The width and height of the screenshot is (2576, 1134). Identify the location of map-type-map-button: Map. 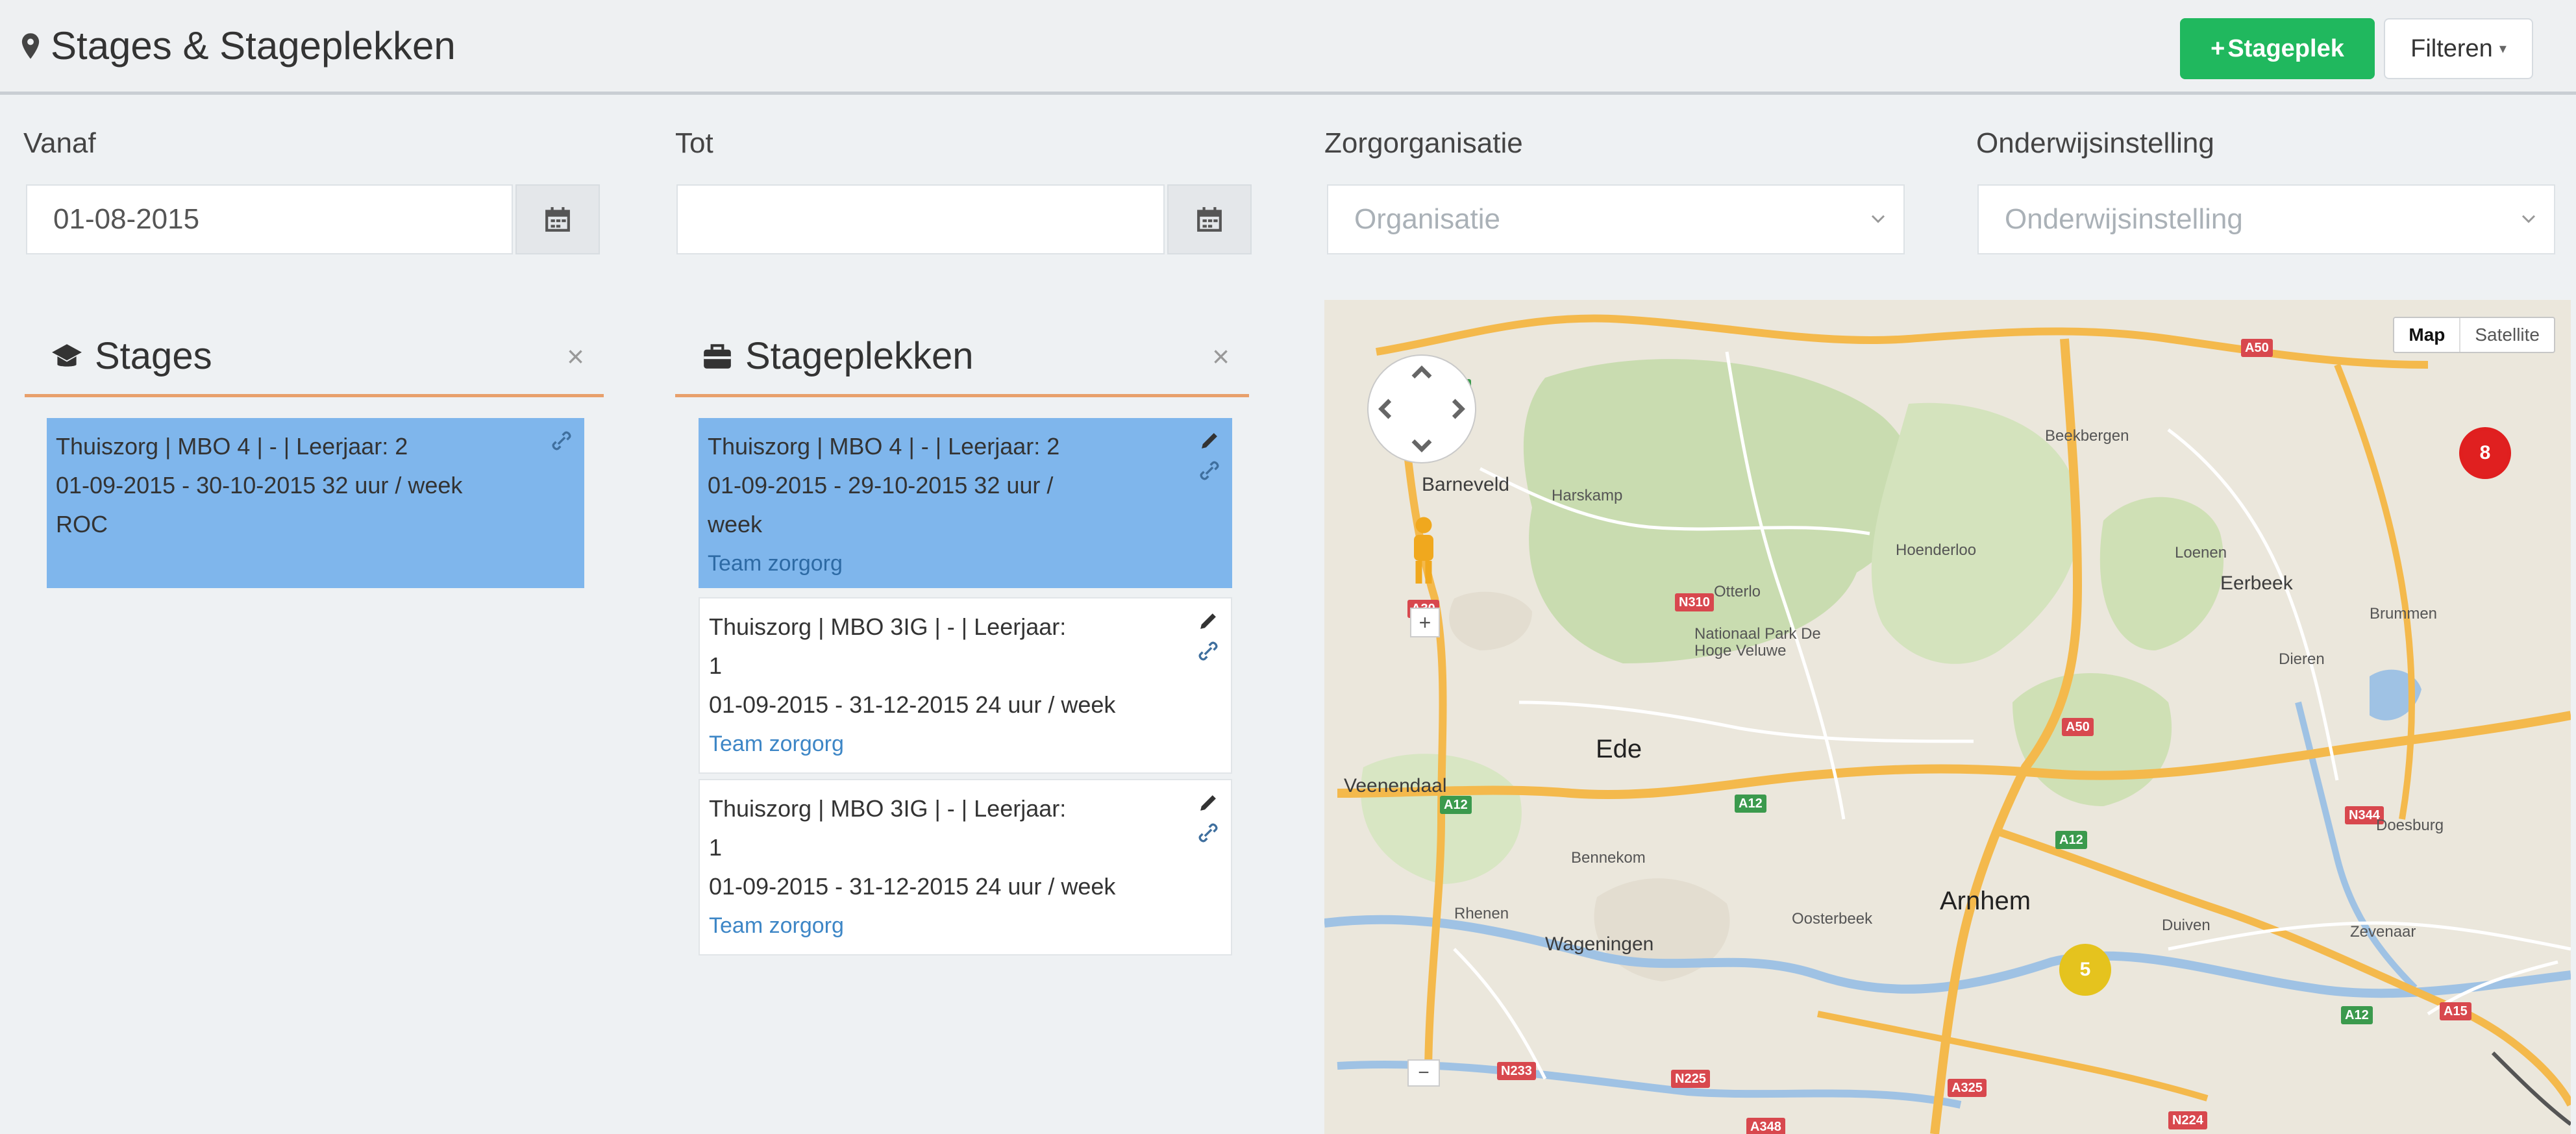
(2427, 335).